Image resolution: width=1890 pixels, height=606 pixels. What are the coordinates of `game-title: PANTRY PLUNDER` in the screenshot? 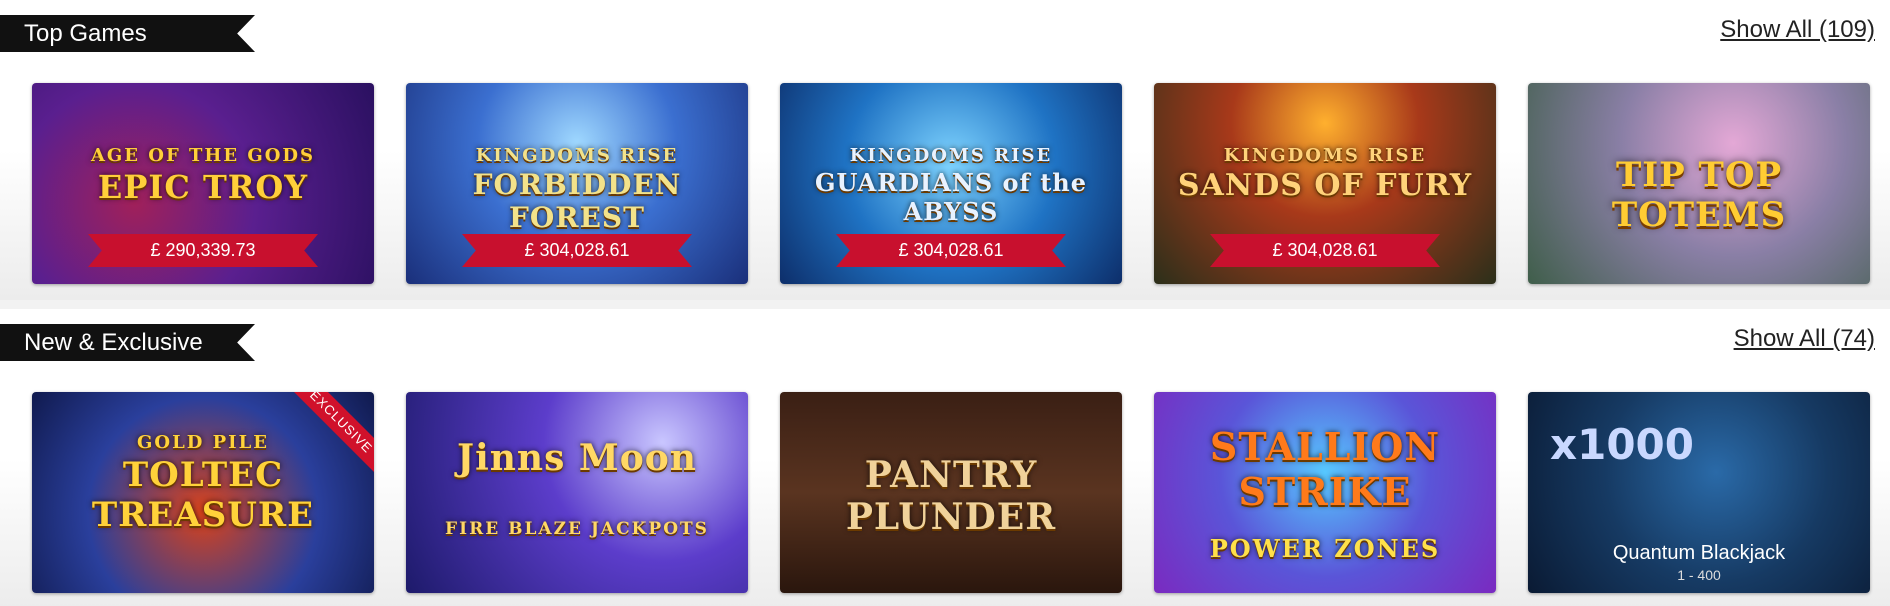 It's located at (951, 495).